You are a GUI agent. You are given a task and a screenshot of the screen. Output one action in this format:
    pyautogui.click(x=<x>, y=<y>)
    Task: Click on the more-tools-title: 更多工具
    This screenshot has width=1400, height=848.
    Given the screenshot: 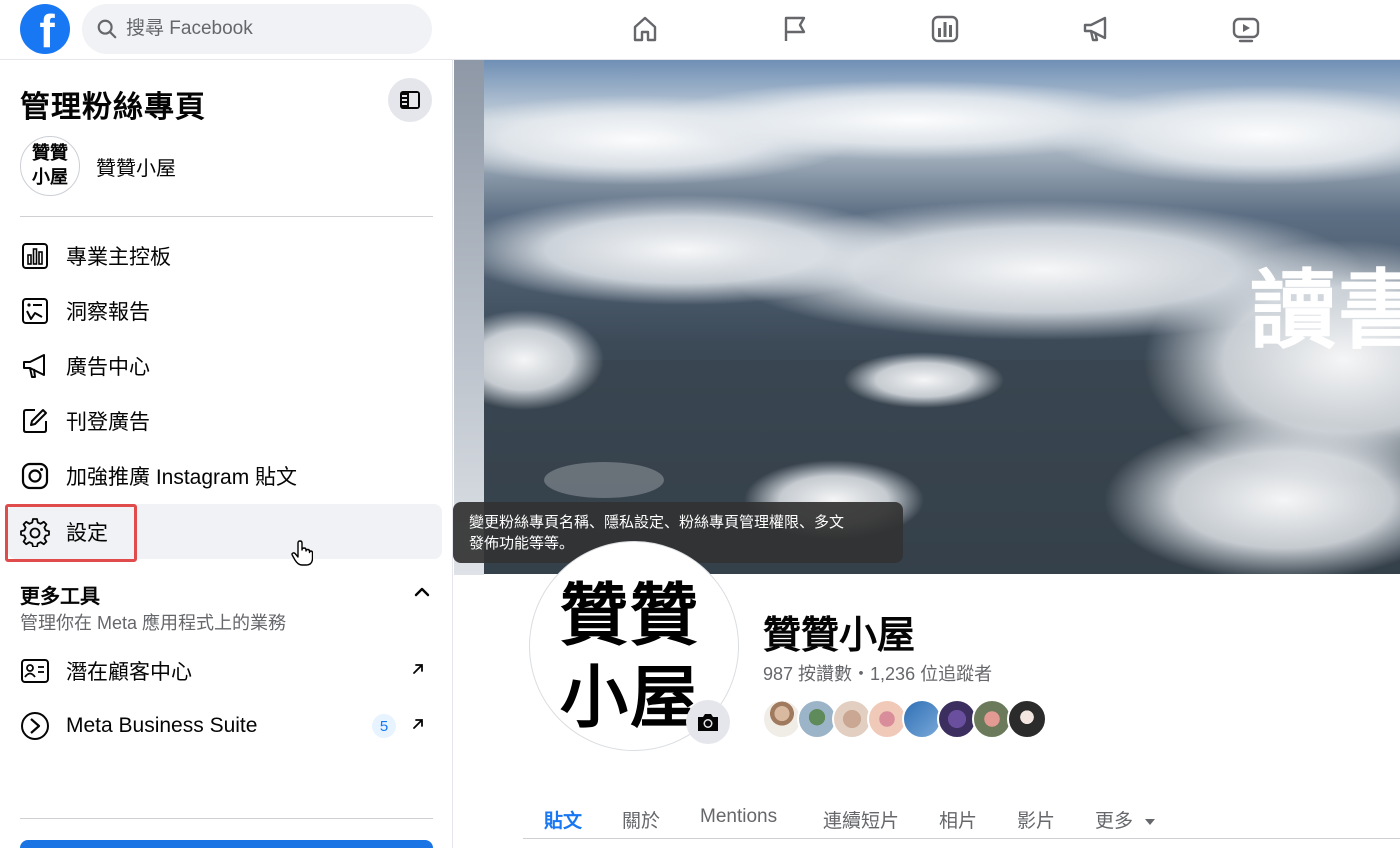 What is the action you would take?
    pyautogui.click(x=60, y=597)
    